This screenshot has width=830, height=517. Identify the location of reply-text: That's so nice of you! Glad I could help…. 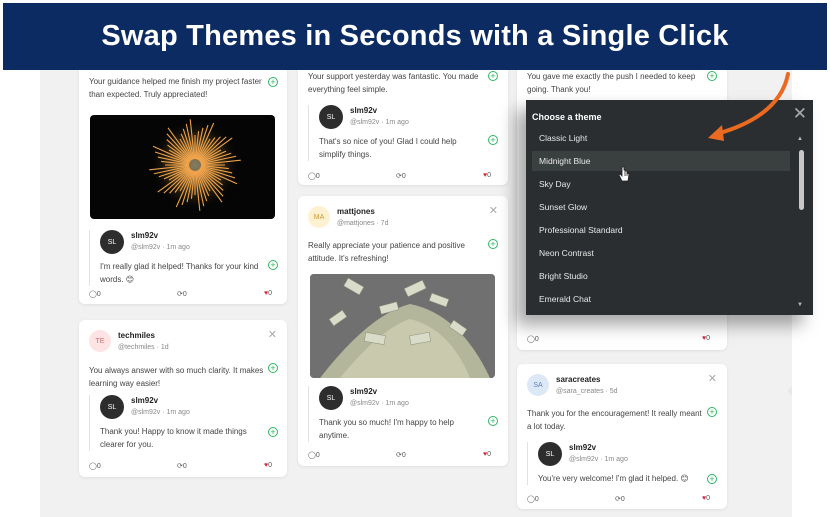
(388, 148).